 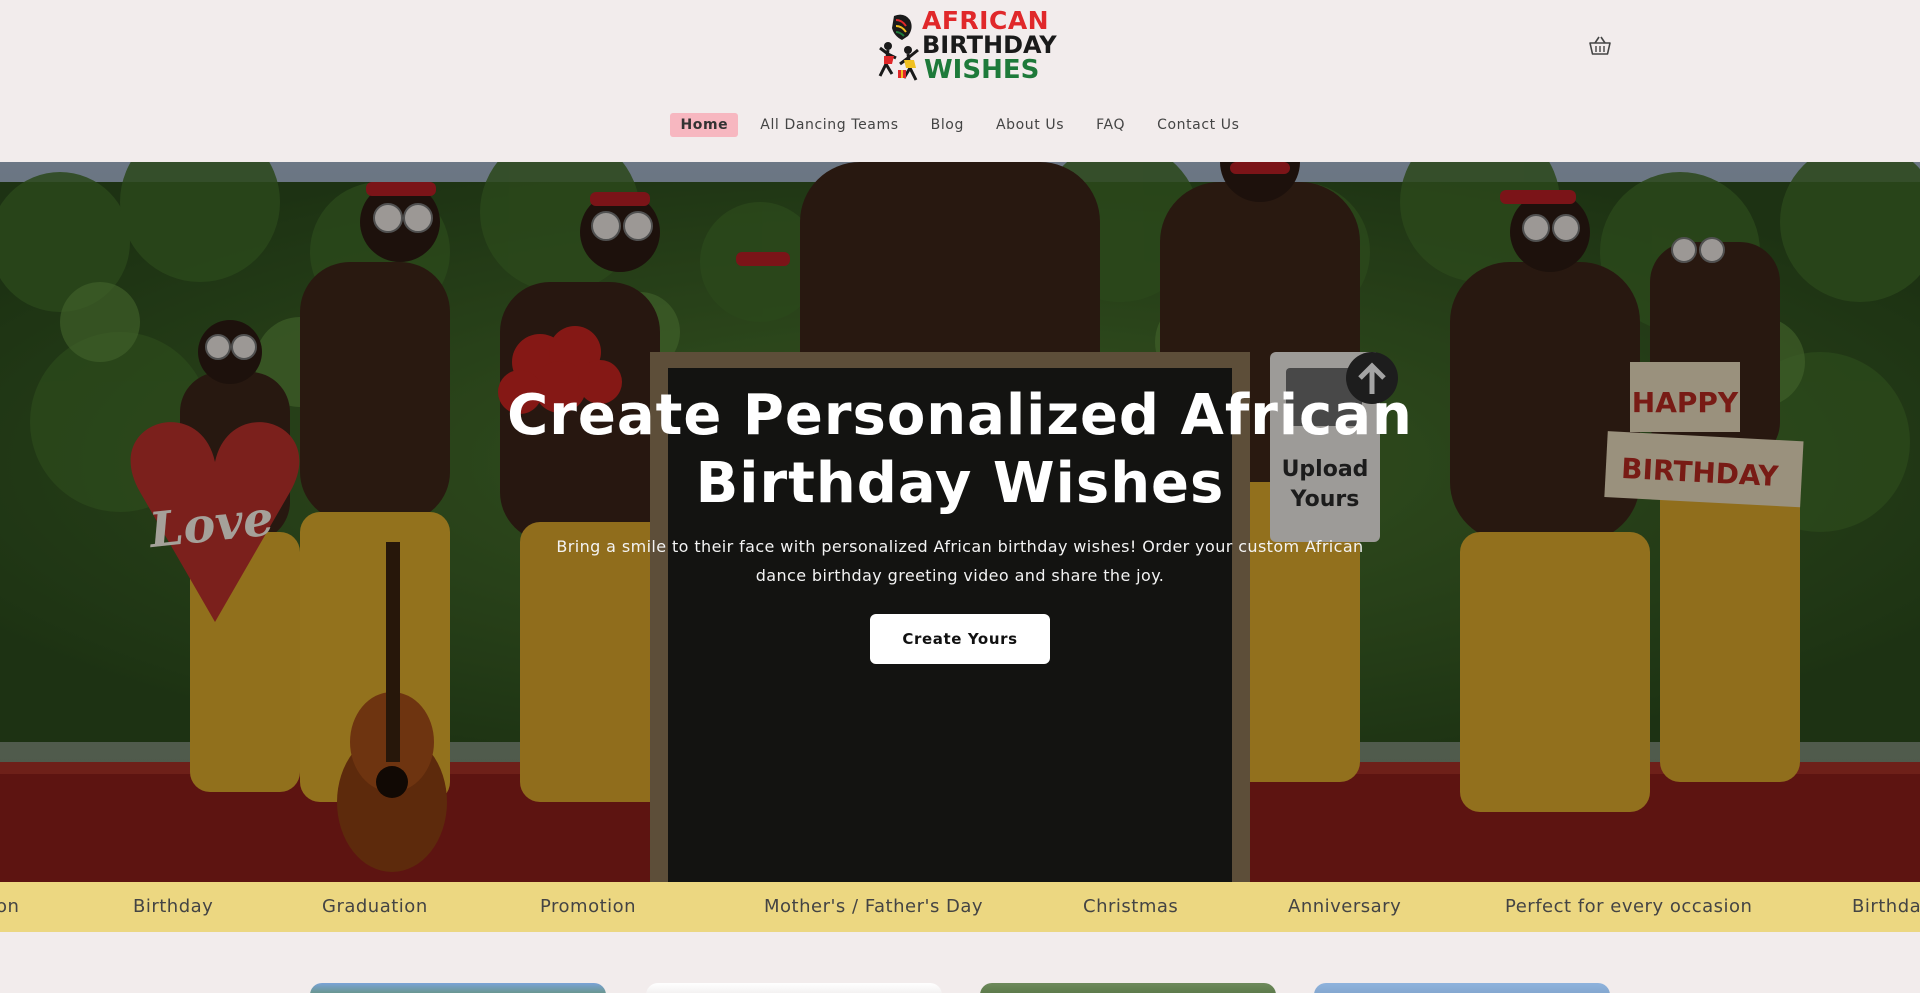 I want to click on nav-faq: FAQ, so click(x=1110, y=125).